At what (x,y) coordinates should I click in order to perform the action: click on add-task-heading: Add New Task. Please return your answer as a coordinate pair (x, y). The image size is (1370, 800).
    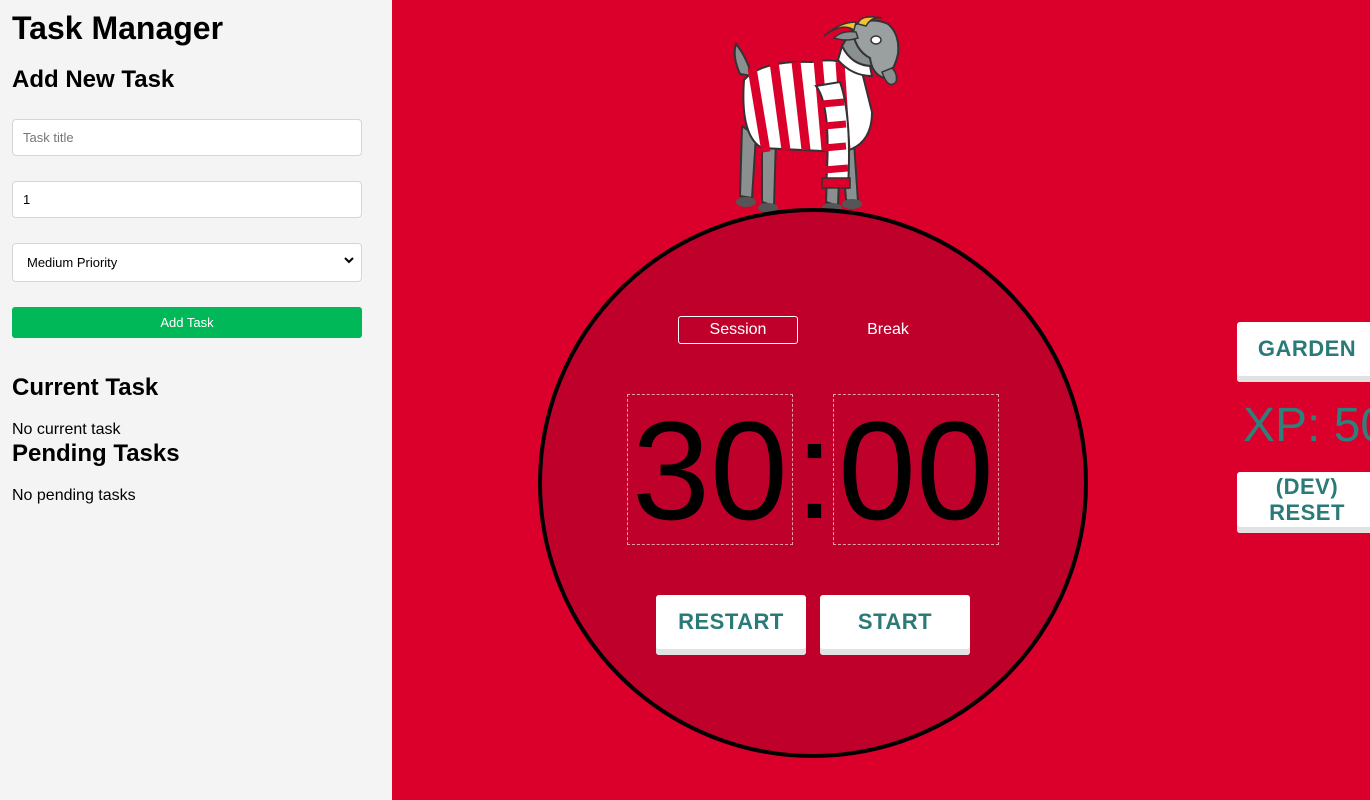
    Looking at the image, I should click on (93, 79).